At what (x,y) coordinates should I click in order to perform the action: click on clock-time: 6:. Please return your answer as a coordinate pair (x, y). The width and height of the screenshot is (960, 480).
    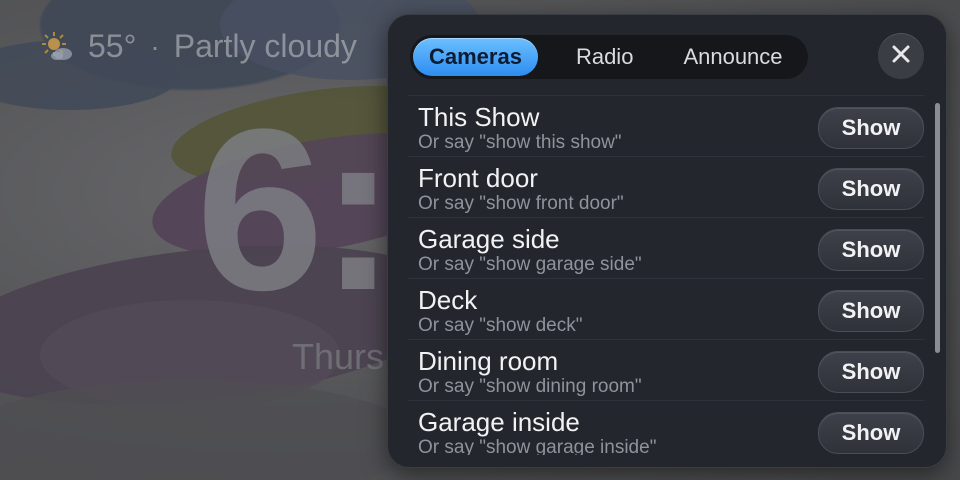
    Looking at the image, I should click on (296, 209).